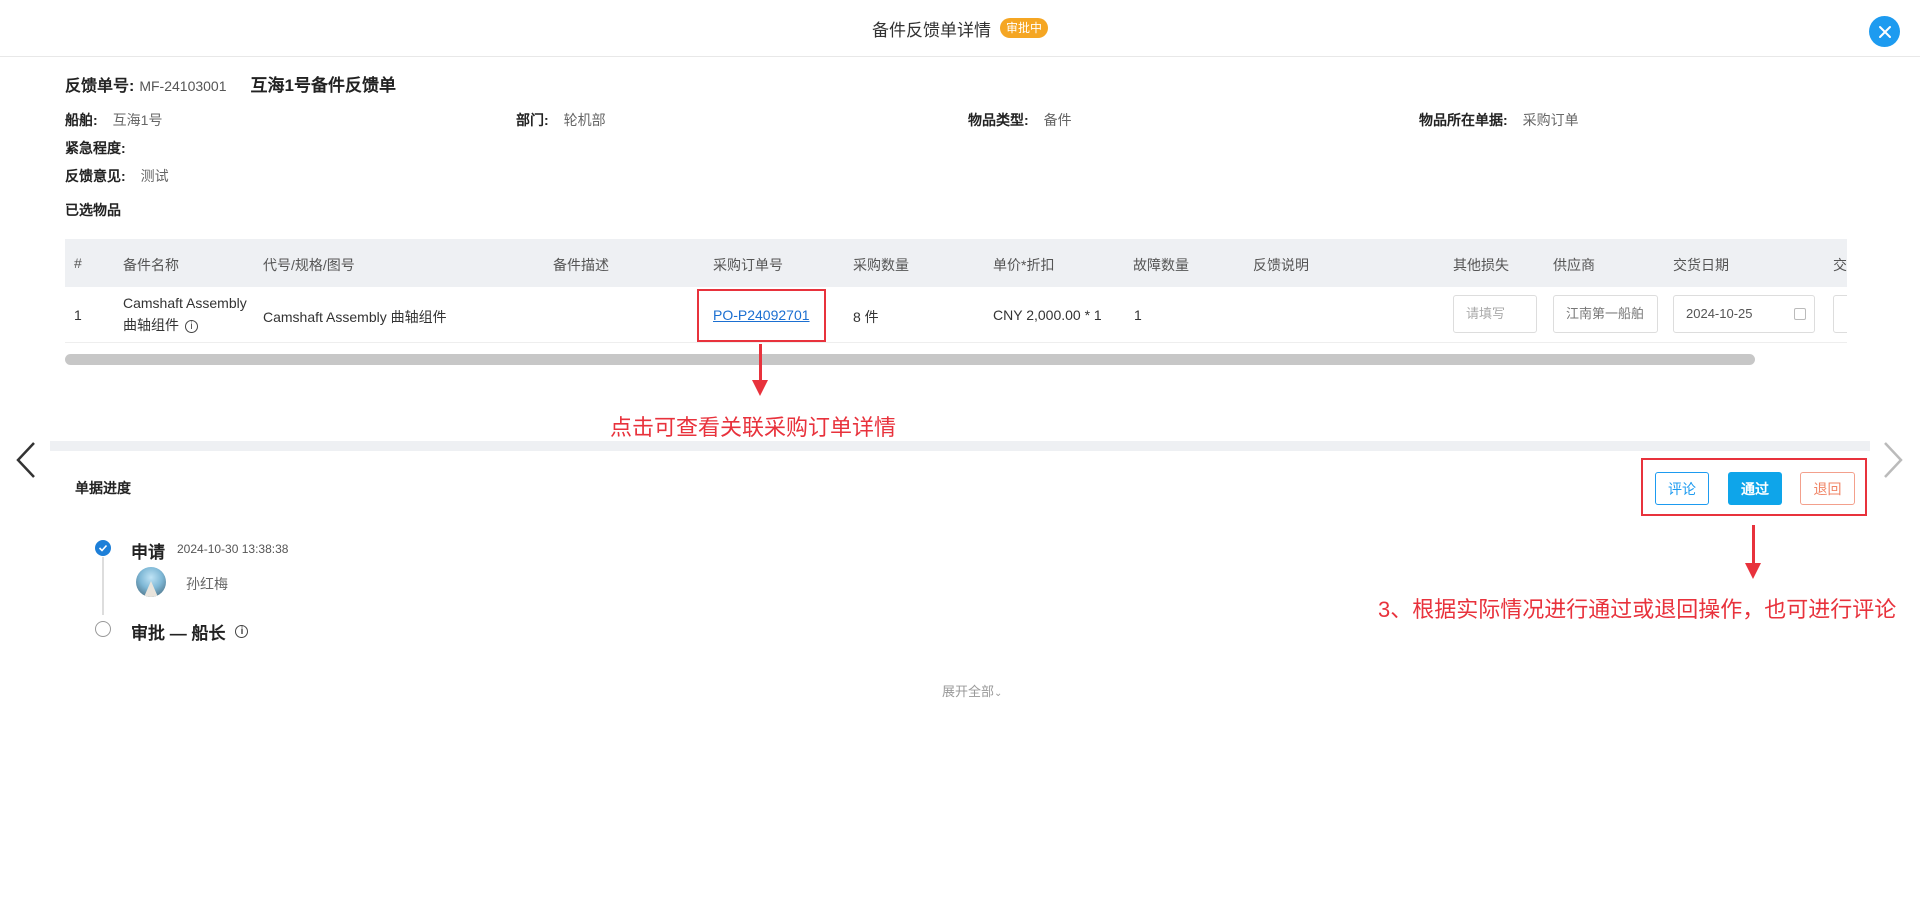 Image resolution: width=1920 pixels, height=910 pixels. I want to click on source-doc-value: 采购订单, so click(1550, 120).